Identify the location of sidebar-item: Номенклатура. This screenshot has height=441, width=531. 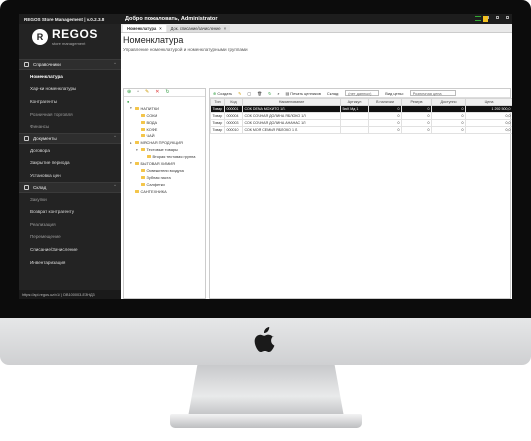
(70, 76).